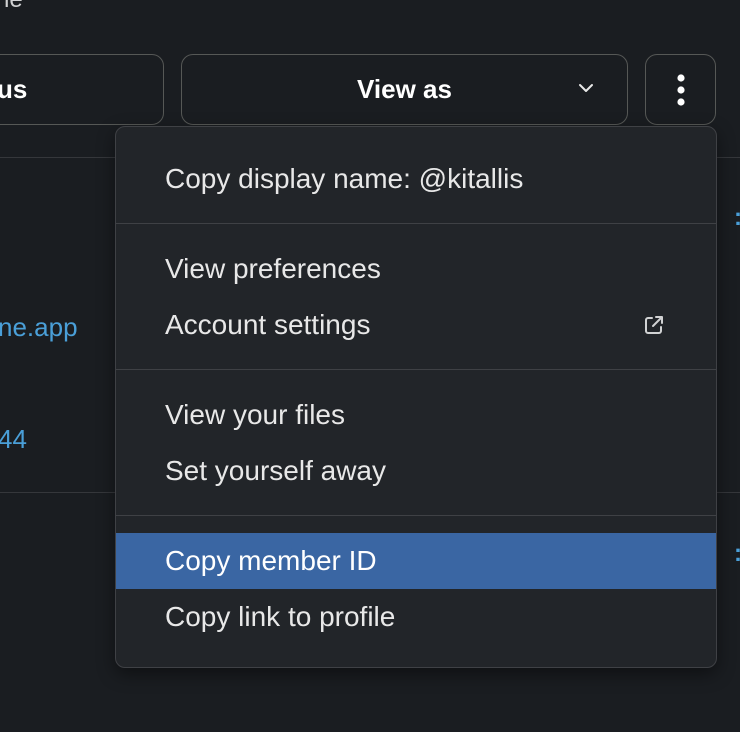  Describe the element at coordinates (416, 471) in the screenshot. I see `menu-item-set-away: Set yourself away` at that location.